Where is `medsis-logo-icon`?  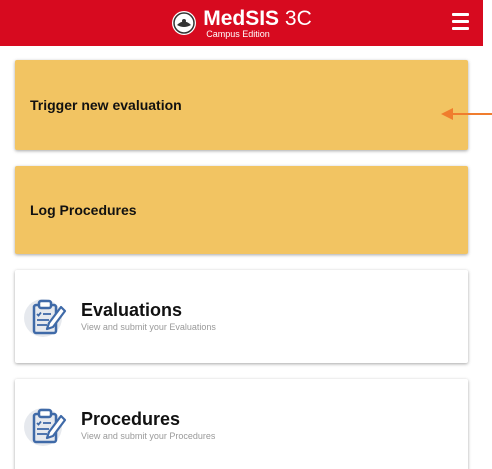
medsis-logo-icon is located at coordinates (184, 23).